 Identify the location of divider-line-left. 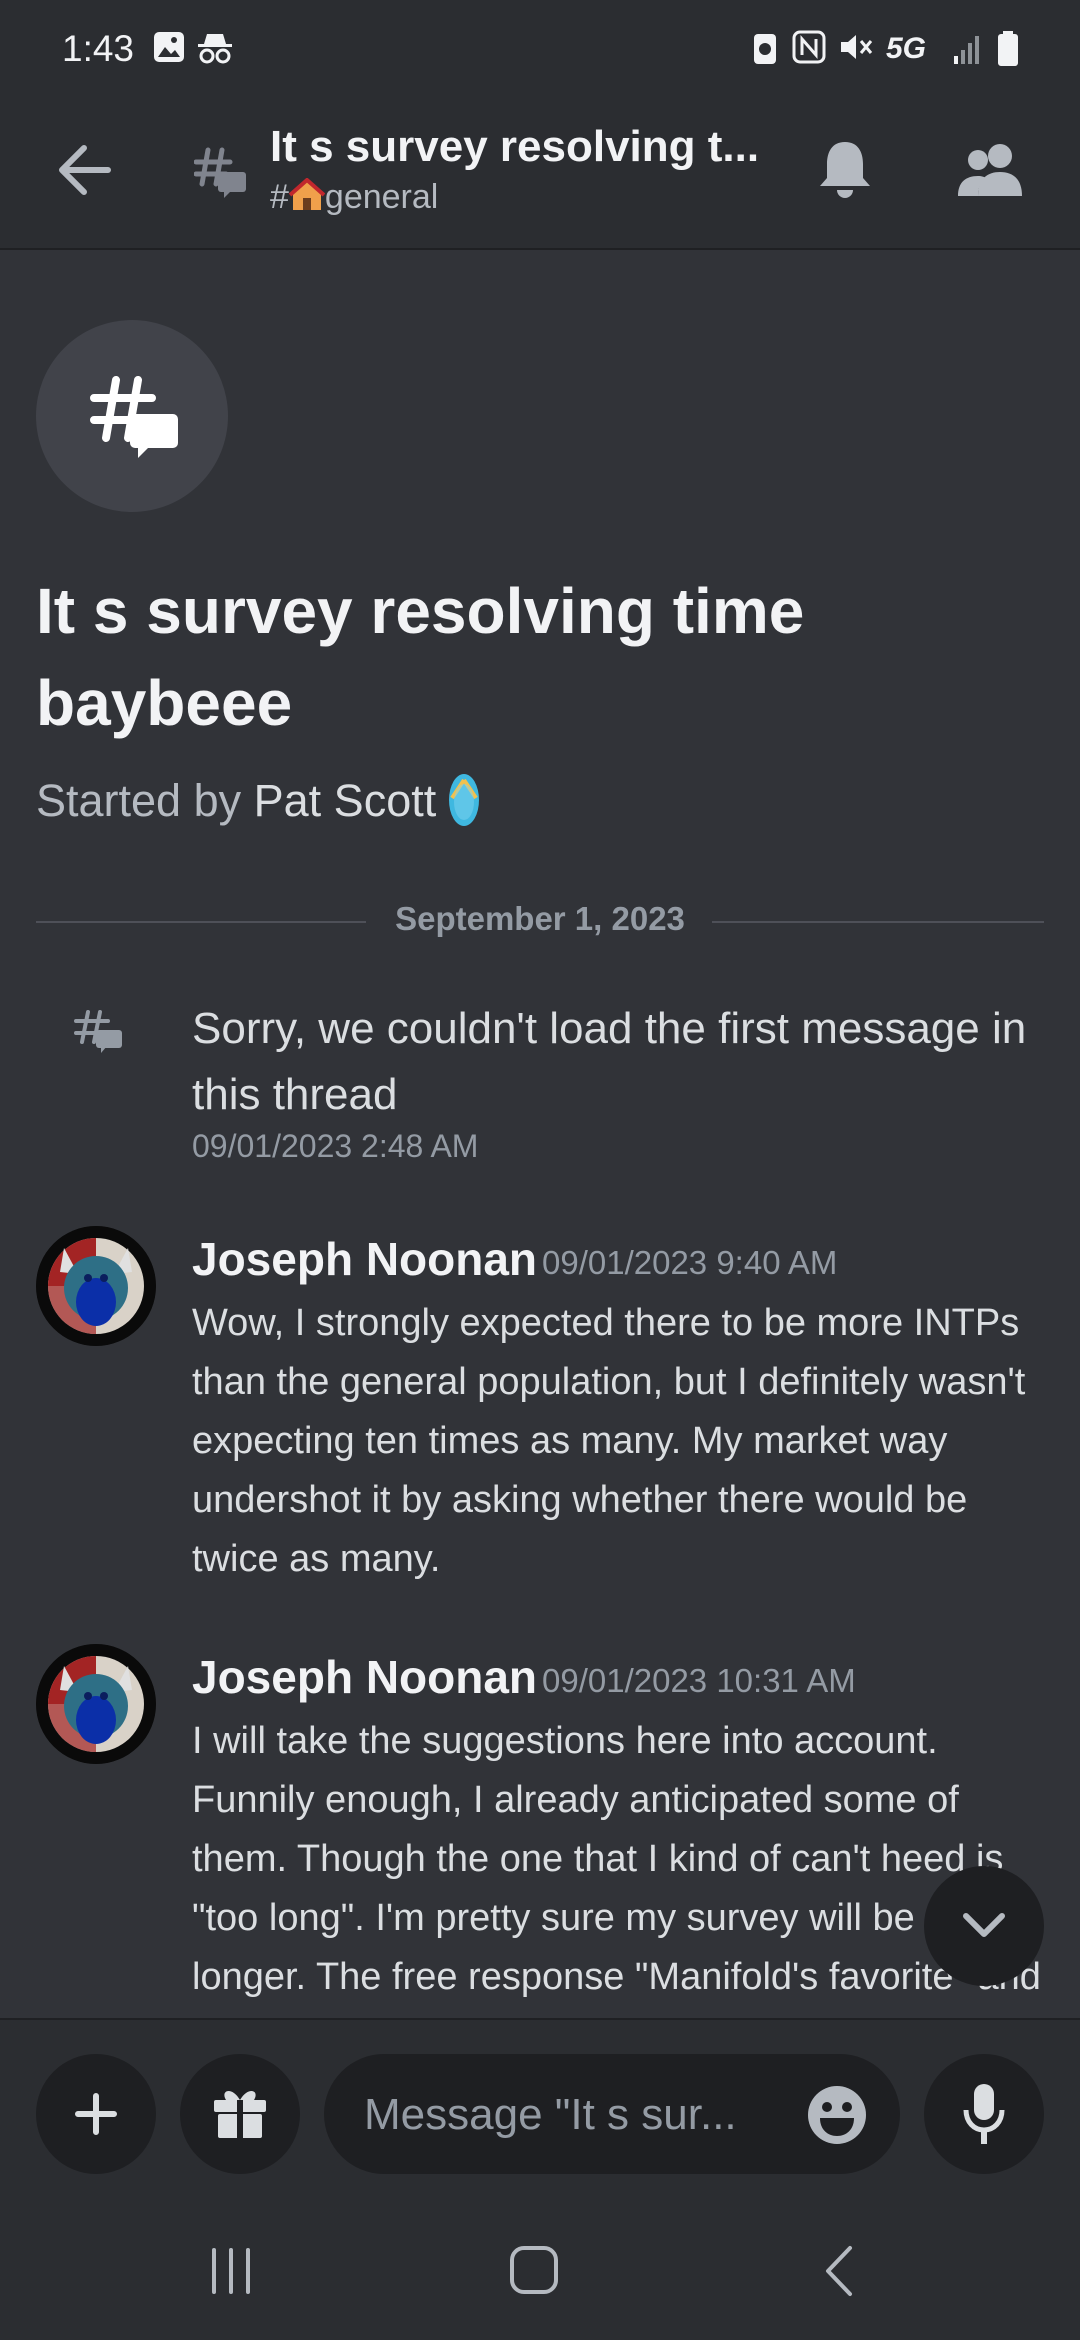
(201, 922).